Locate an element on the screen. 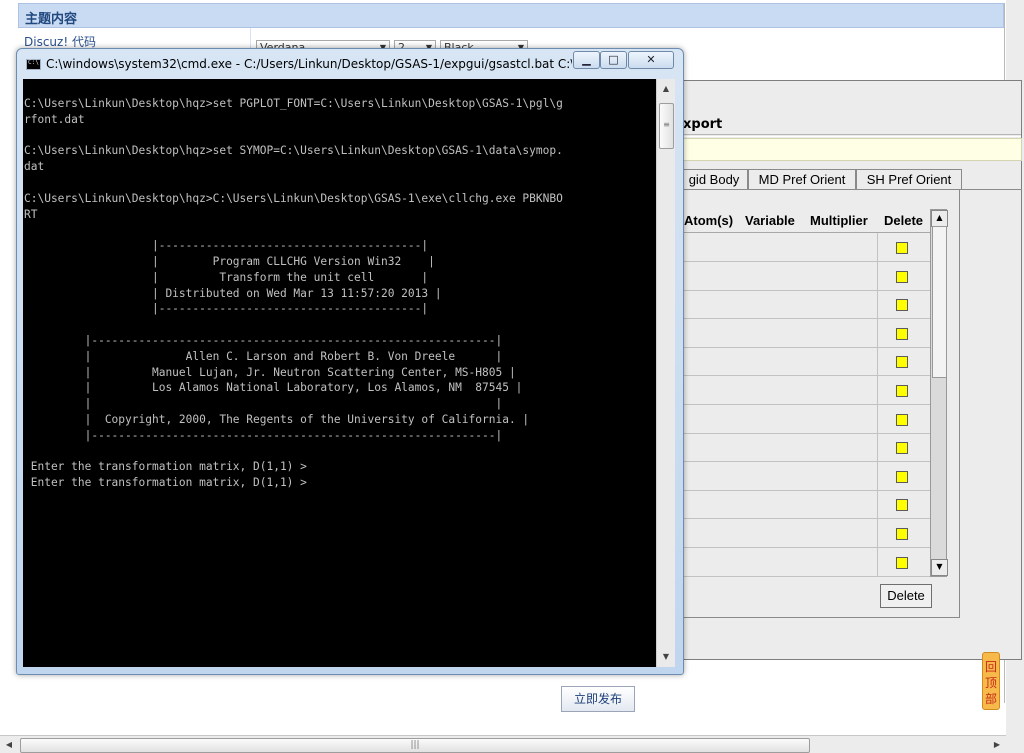 This screenshot has height=753, width=1024. close-button: ✕ is located at coordinates (651, 60).